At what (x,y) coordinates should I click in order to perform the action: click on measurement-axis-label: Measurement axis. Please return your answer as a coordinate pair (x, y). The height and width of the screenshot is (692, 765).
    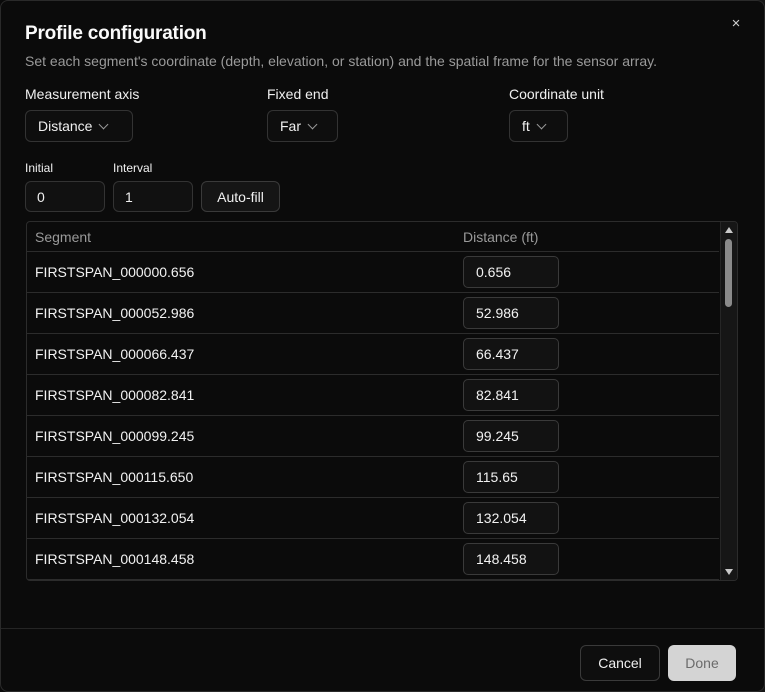
    Looking at the image, I should click on (82, 94).